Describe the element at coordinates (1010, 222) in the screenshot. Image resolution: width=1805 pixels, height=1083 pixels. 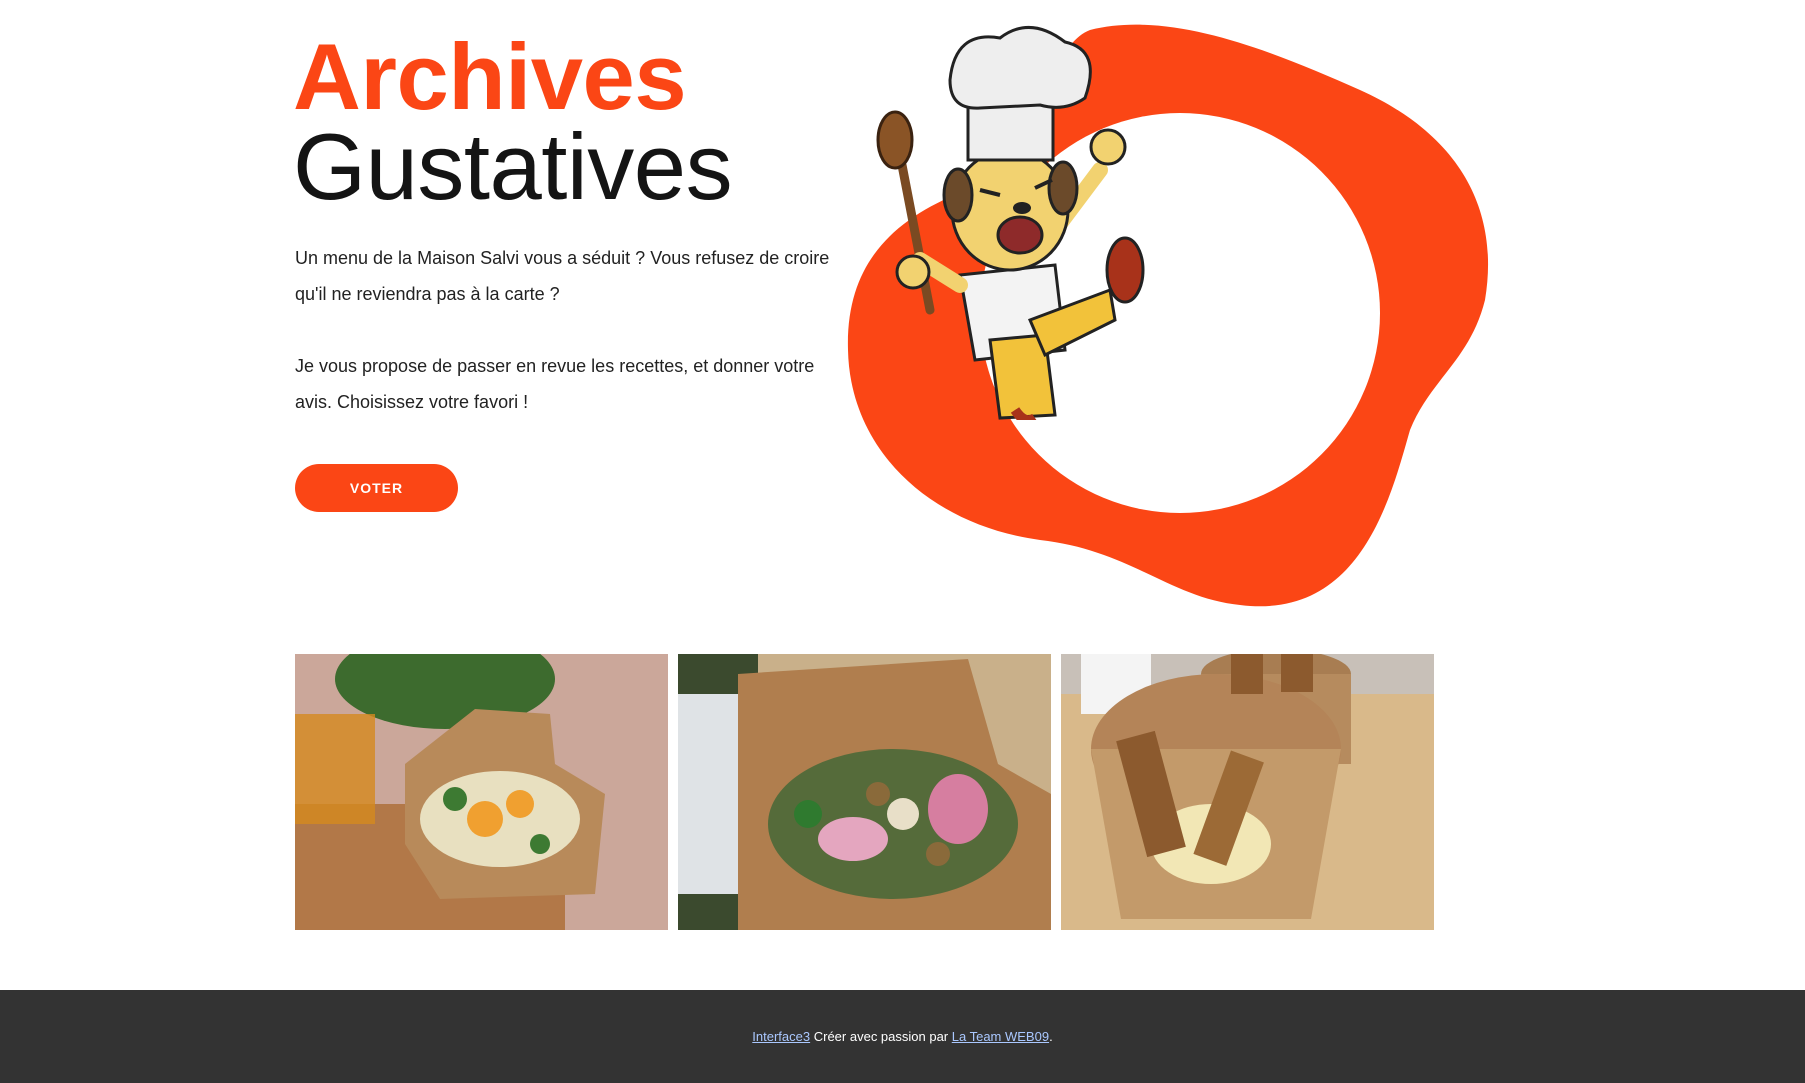
I see `chef-dog-mascot-icon` at that location.